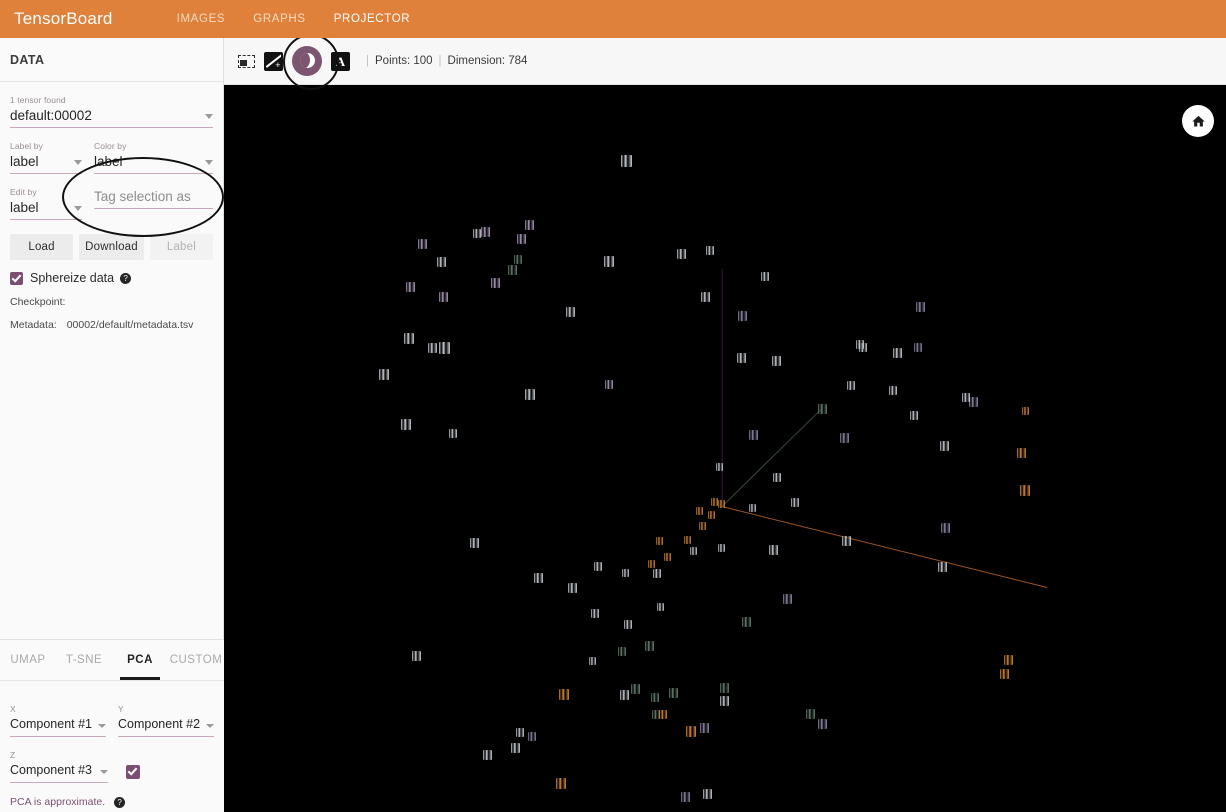 This screenshot has height=812, width=1226. What do you see at coordinates (196, 660) in the screenshot?
I see `tab-custom: CUSTOM` at bounding box center [196, 660].